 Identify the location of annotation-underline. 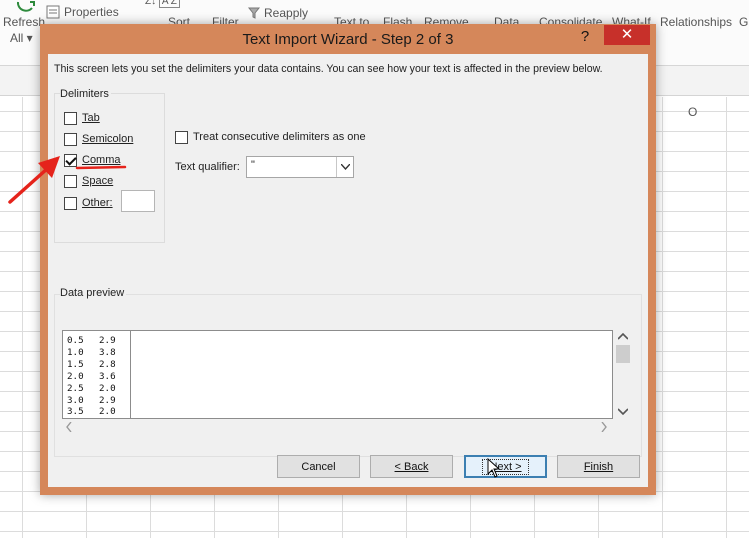
(101, 167).